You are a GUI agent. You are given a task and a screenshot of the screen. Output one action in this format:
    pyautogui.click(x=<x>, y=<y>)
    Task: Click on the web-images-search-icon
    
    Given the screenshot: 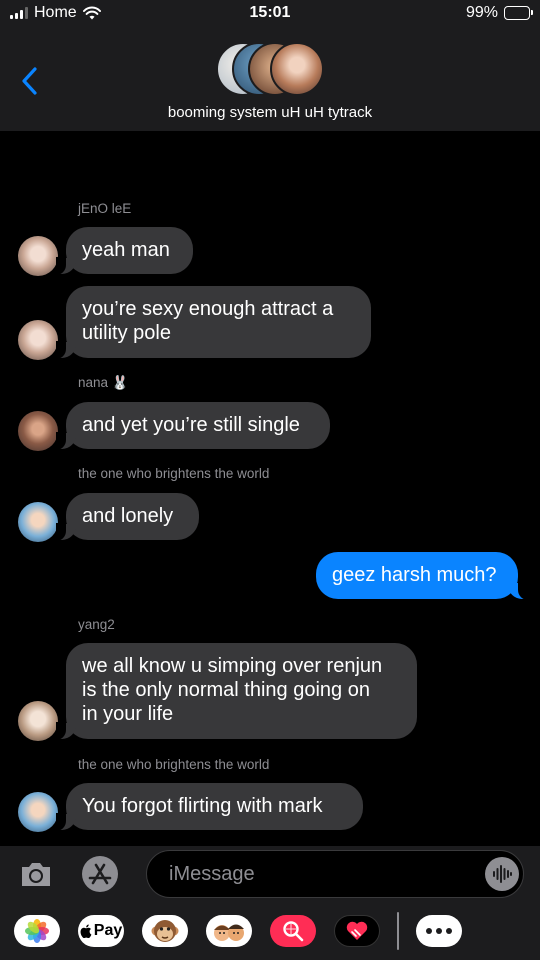 What is the action you would take?
    pyautogui.click(x=293, y=931)
    